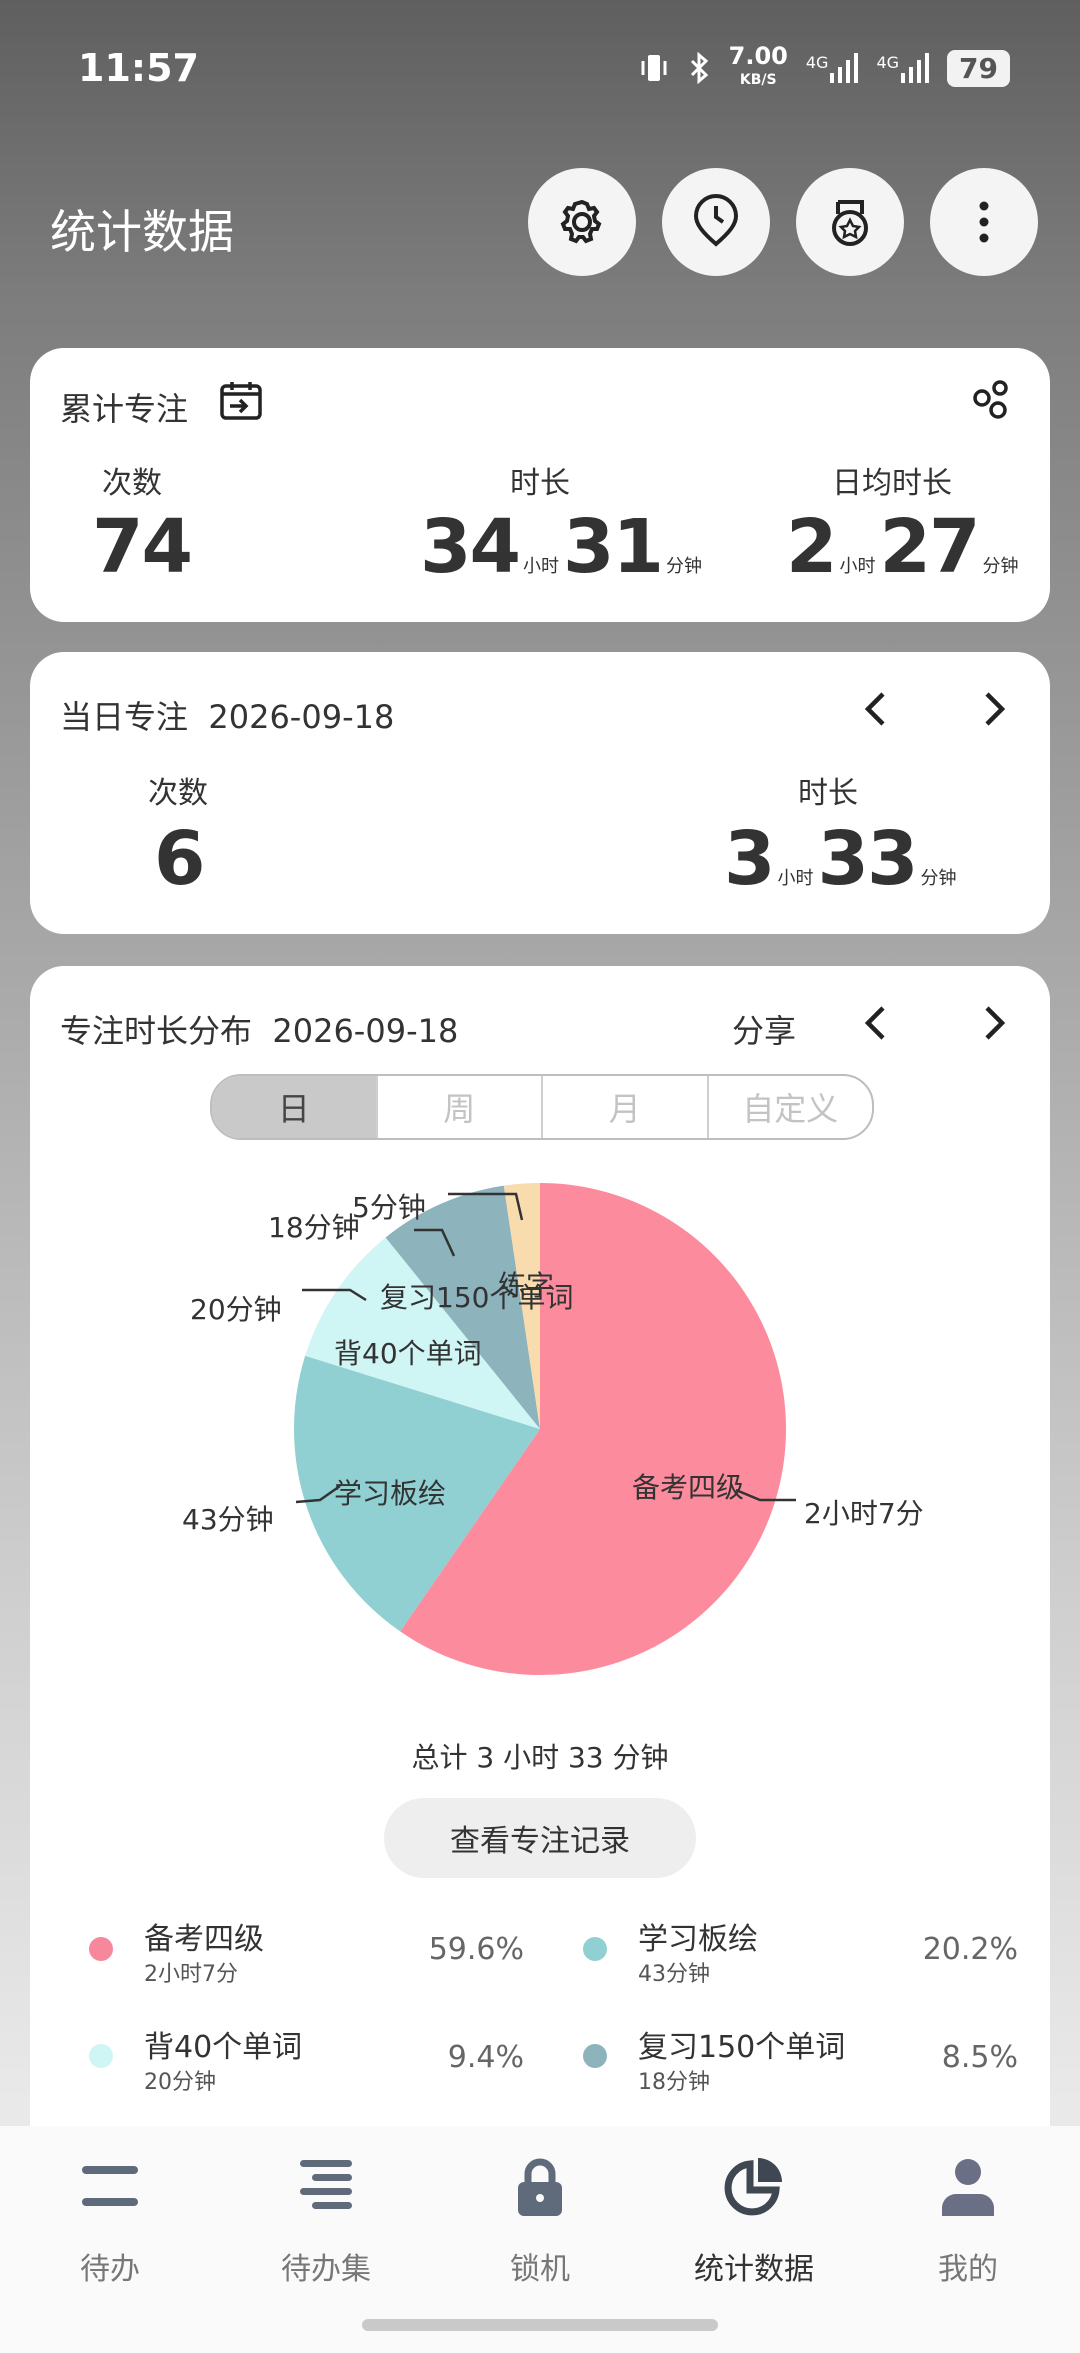 The image size is (1080, 2353). What do you see at coordinates (485, 2057) in the screenshot?
I see `legend-percent: 9.4%` at bounding box center [485, 2057].